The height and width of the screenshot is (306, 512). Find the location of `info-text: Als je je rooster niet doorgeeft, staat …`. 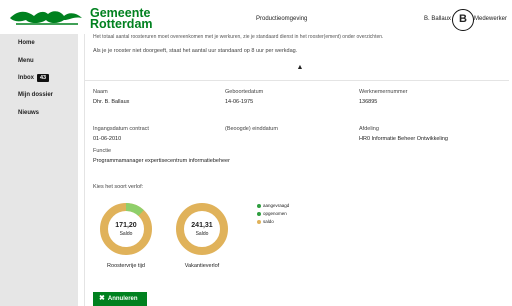

info-text: Als je je rooster niet doorgeeft, staat … is located at coordinates (195, 51).